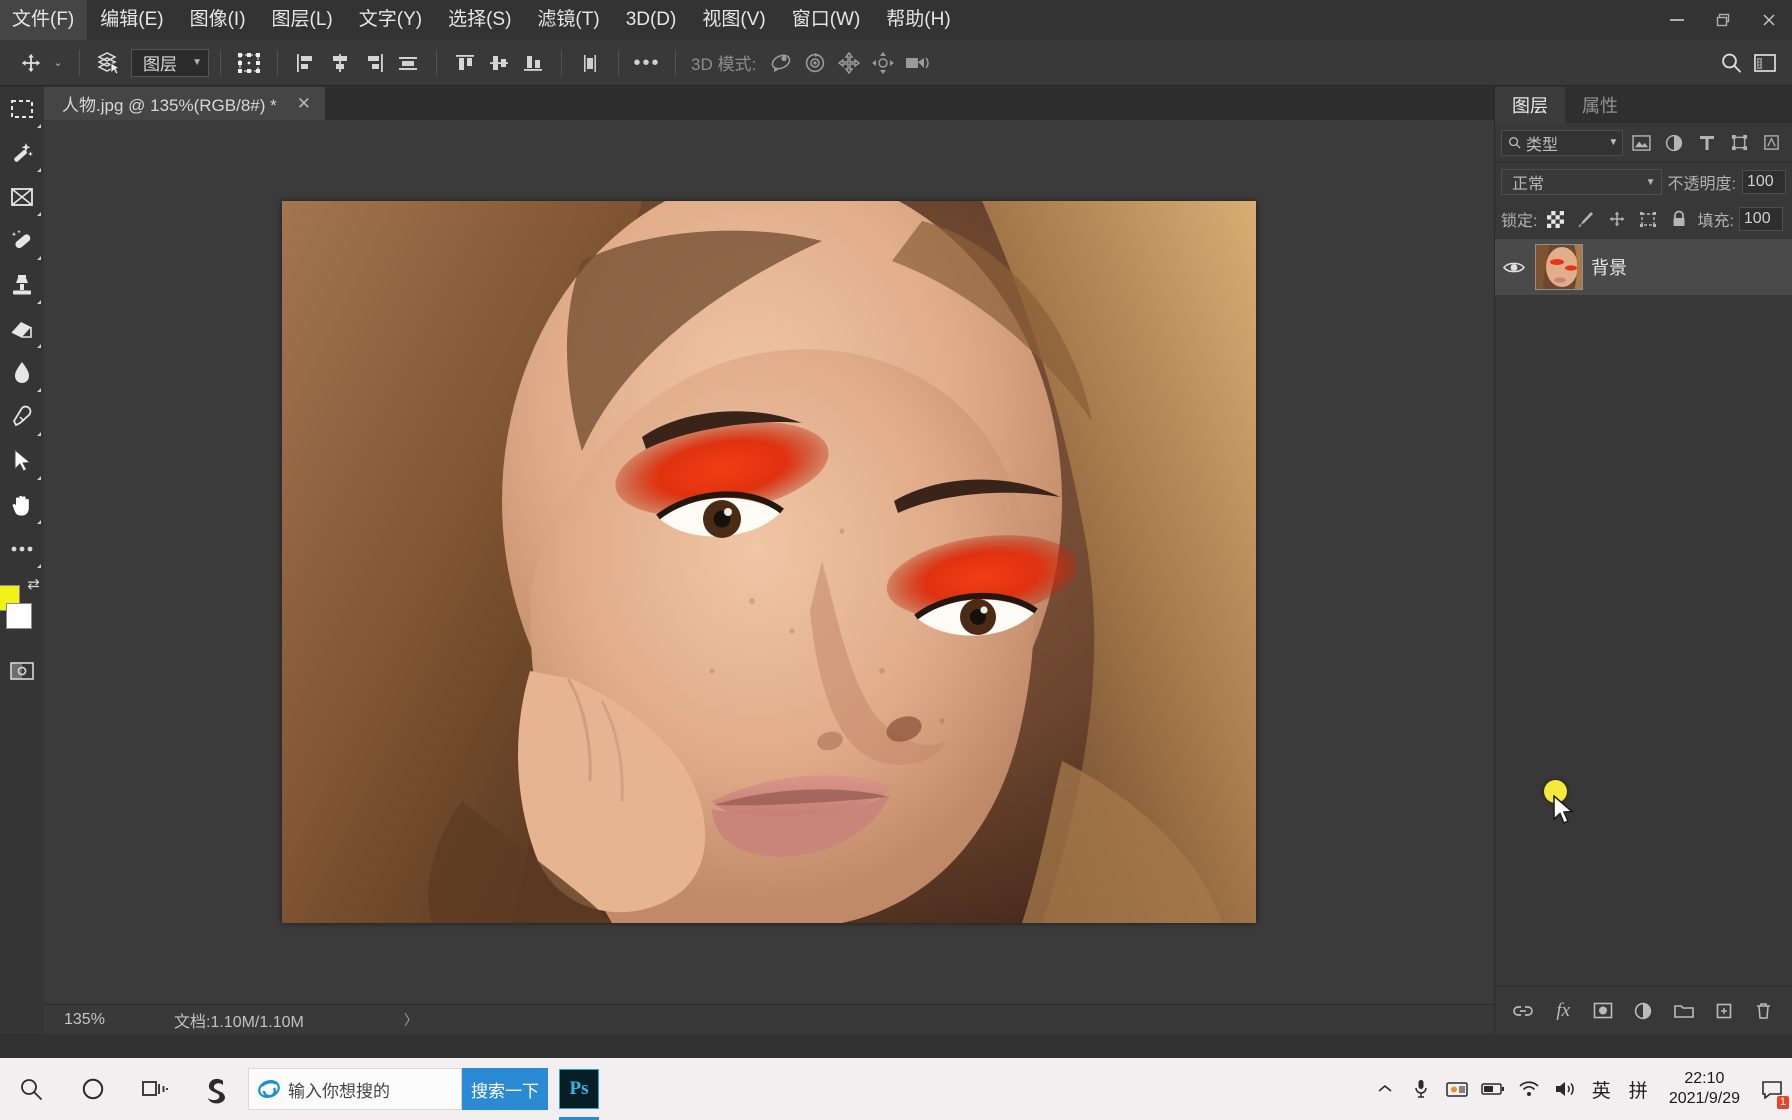 This screenshot has width=1792, height=1120. Describe the element at coordinates (19, 616) in the screenshot. I see `background-color-swatch` at that location.